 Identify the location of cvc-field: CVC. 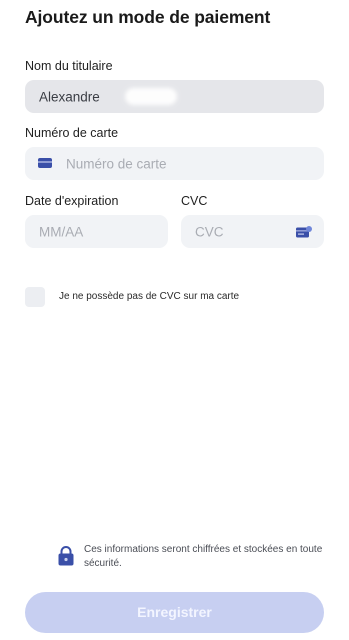
(252, 231).